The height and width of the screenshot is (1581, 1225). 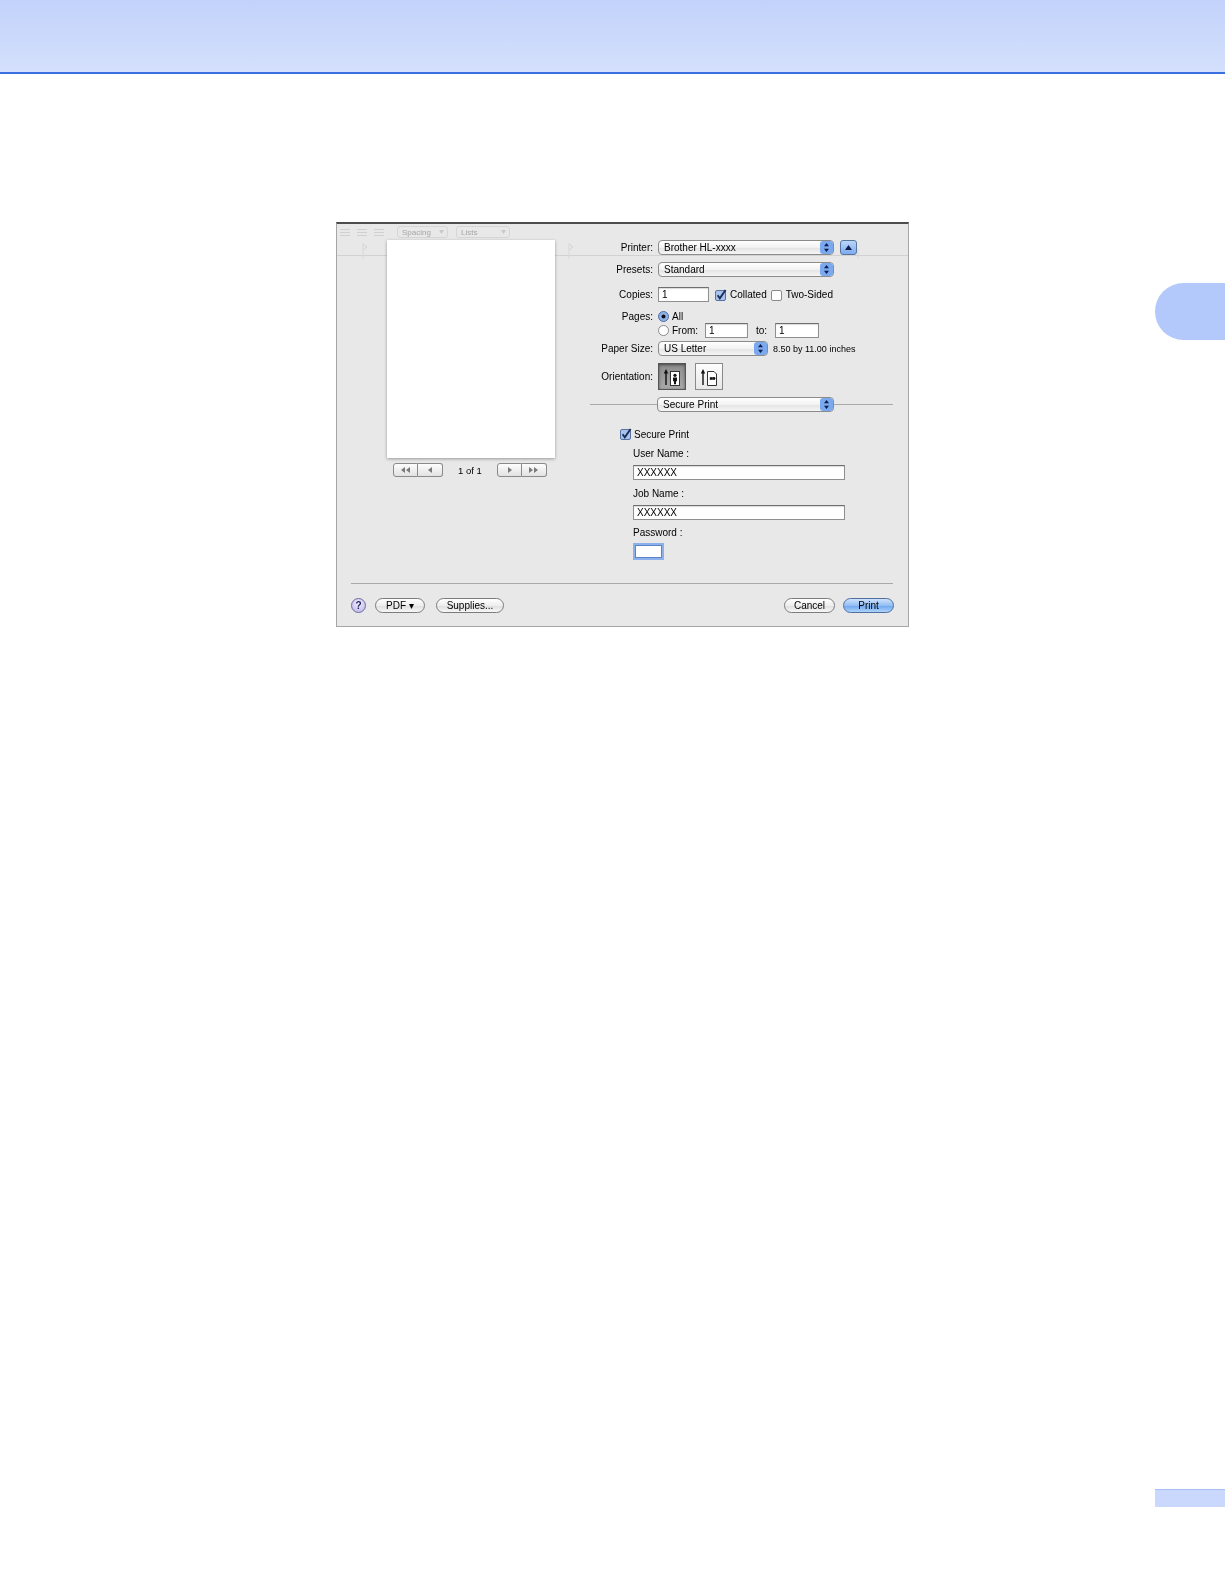 I want to click on field-label: Pages:, so click(x=636, y=316).